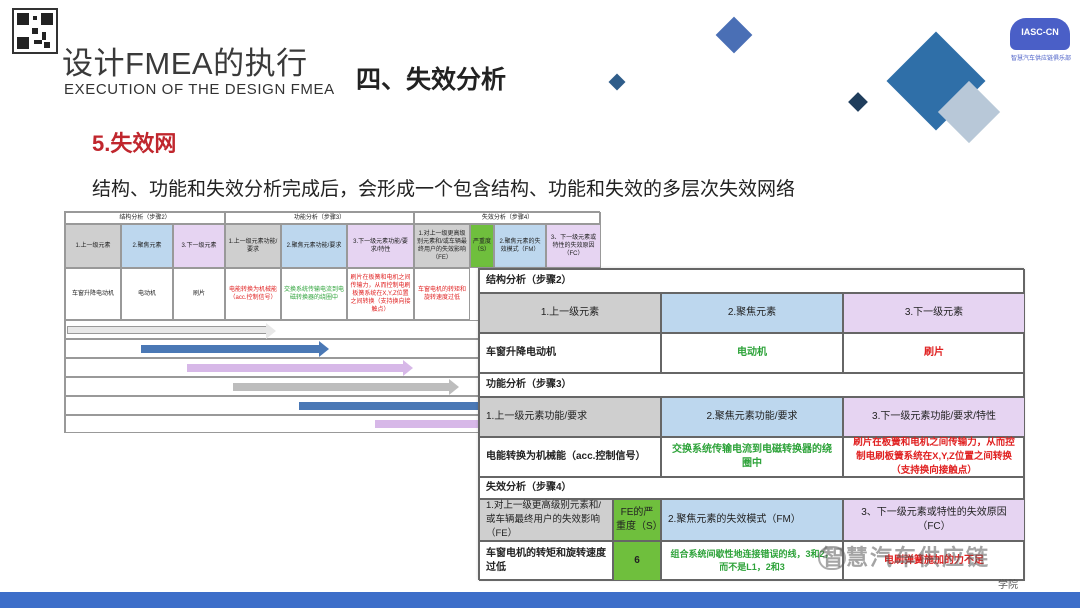  What do you see at coordinates (570, 457) in the screenshot?
I see `function-value: 电能转换为机械能（acc.控制信号）` at bounding box center [570, 457].